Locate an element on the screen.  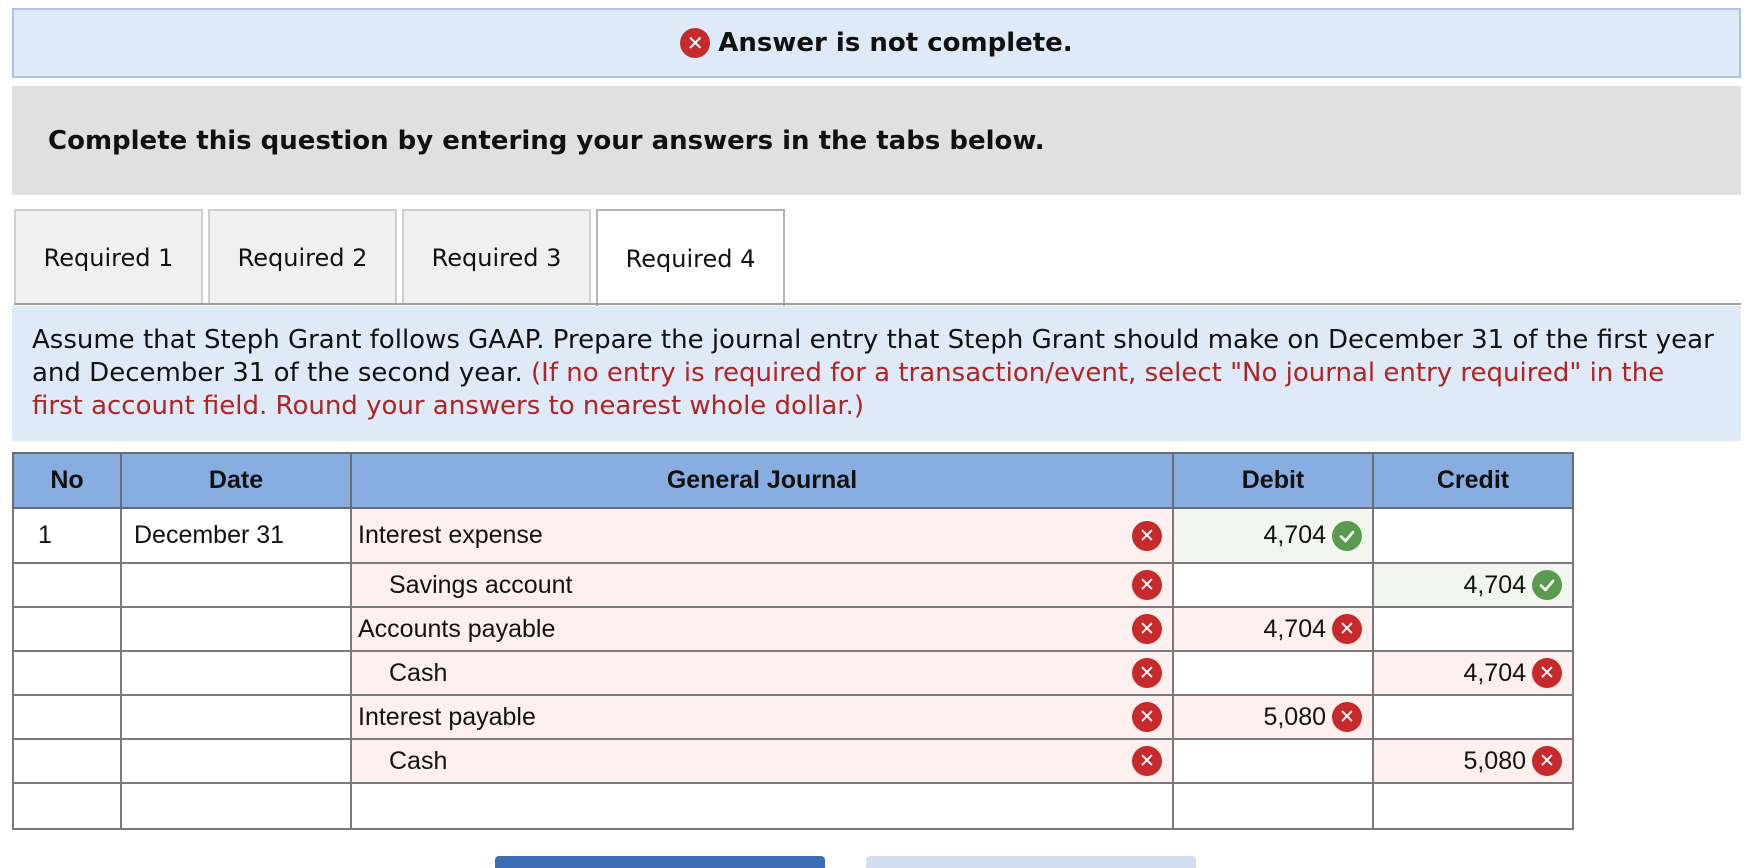
tab-divider is located at coordinates (877, 304).